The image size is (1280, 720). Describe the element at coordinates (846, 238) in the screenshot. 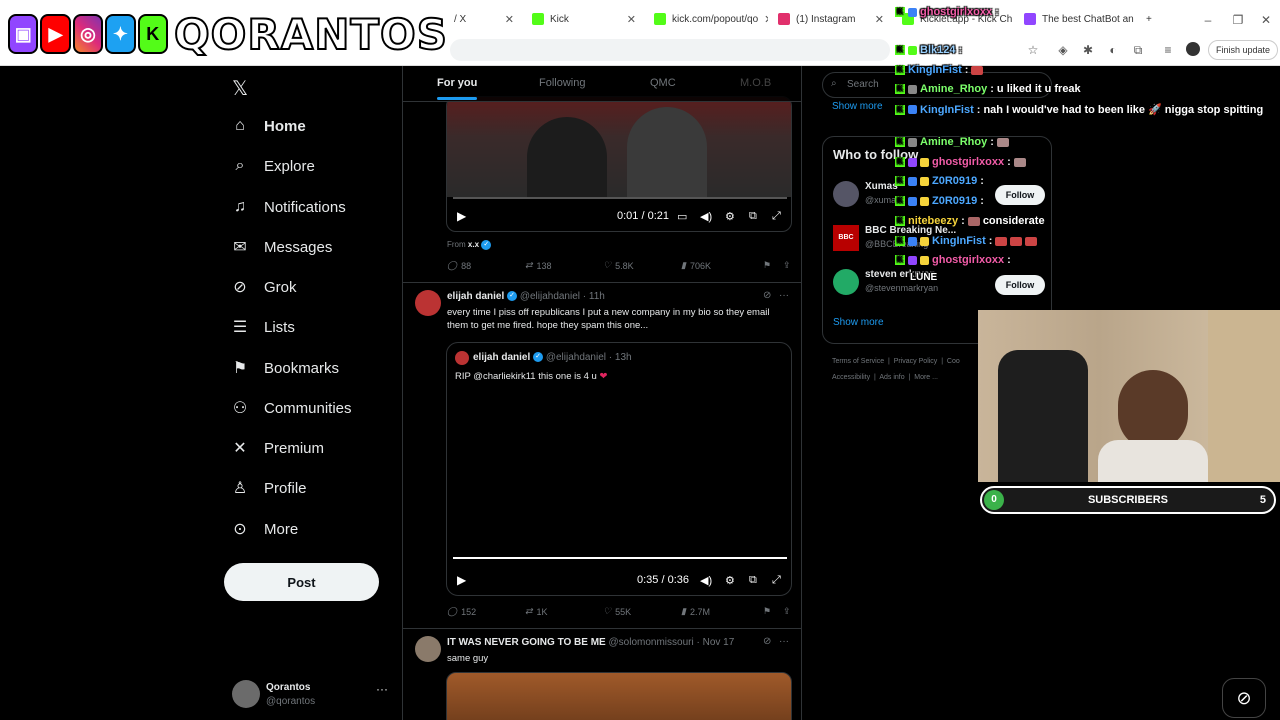

I see `bbc-logo: BBC` at that location.